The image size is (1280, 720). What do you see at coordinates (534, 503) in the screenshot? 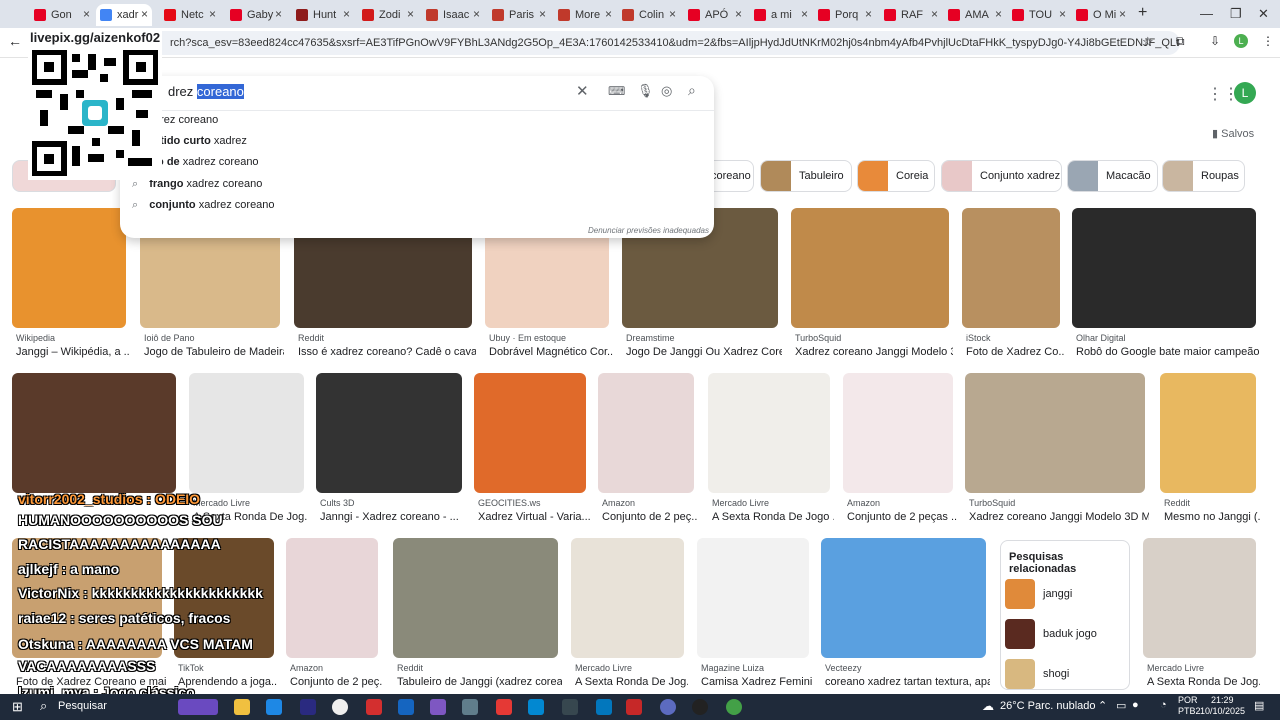
I see `result-source: GEOCITIES.ws` at bounding box center [534, 503].